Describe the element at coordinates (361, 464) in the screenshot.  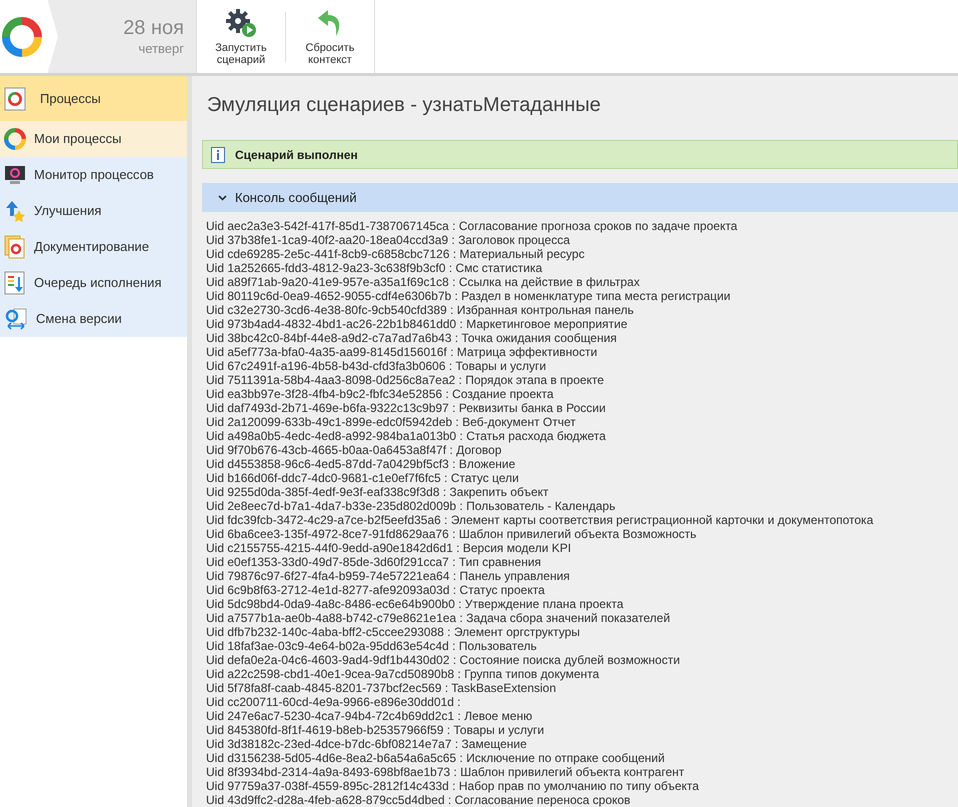
I see `console-line: Uid d4553858-96c6-4ed5-87dd-7a0429bf5cf3 : Вложение` at that location.